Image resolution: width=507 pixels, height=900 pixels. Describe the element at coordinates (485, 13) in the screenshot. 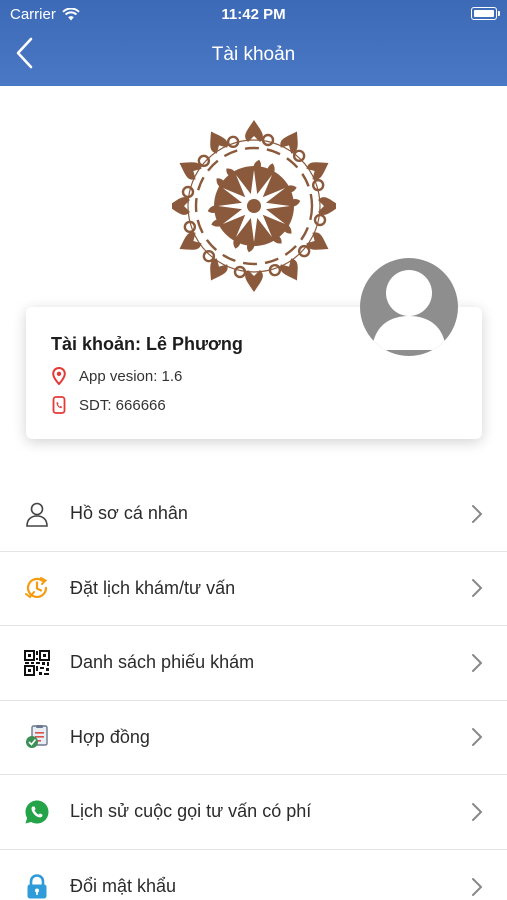

I see `battery-icon` at that location.